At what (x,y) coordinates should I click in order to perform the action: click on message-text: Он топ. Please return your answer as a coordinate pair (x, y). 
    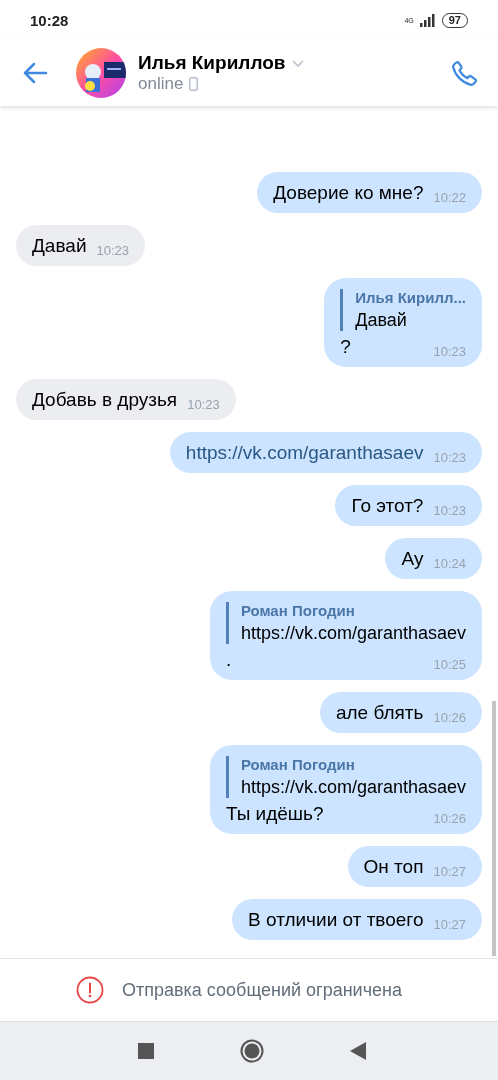
    Looking at the image, I should click on (393, 867).